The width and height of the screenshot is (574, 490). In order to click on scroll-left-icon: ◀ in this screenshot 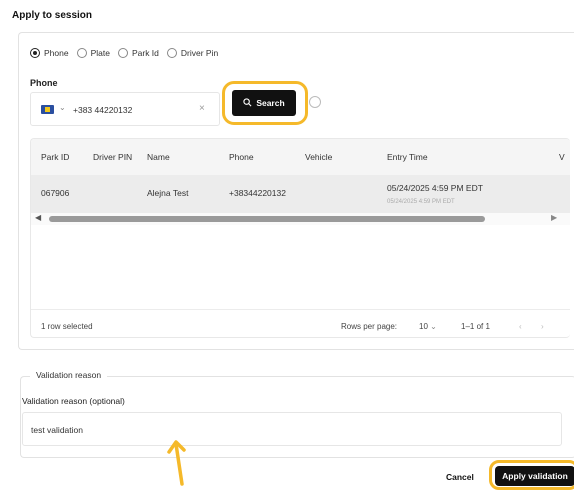, I will do `click(38, 217)`.